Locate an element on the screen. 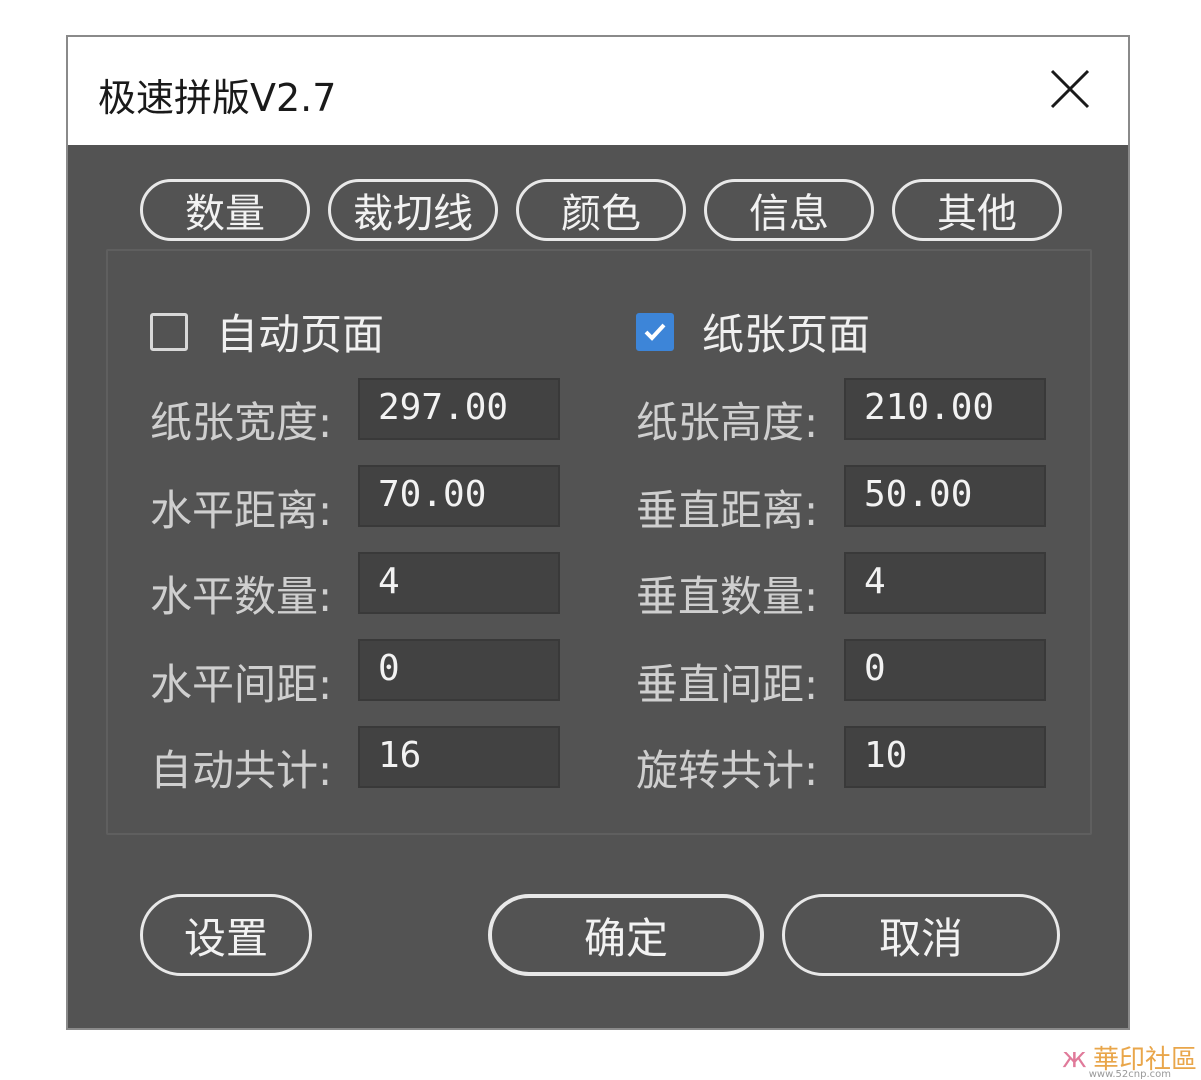  paper-page-checkbox: 纸张页面 is located at coordinates (753, 331).